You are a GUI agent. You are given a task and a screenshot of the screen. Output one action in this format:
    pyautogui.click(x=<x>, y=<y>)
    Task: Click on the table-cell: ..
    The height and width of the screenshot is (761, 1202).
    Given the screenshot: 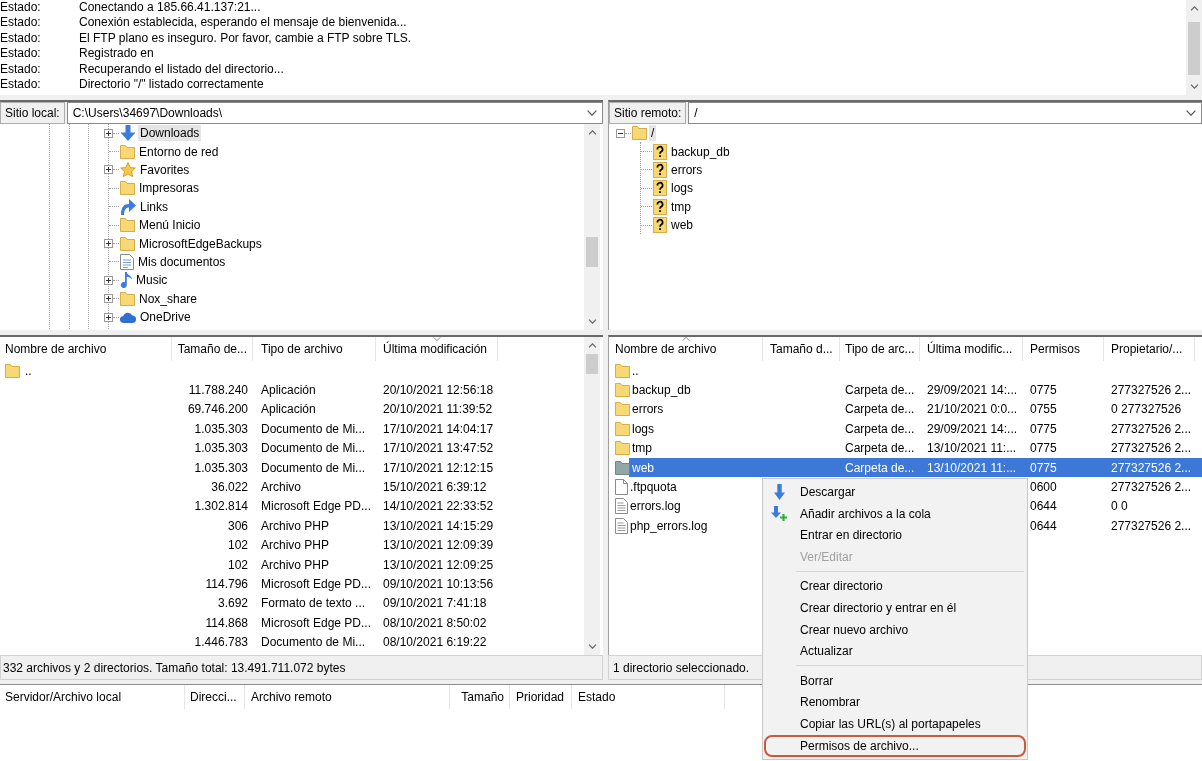 What is the action you would take?
    pyautogui.click(x=635, y=370)
    